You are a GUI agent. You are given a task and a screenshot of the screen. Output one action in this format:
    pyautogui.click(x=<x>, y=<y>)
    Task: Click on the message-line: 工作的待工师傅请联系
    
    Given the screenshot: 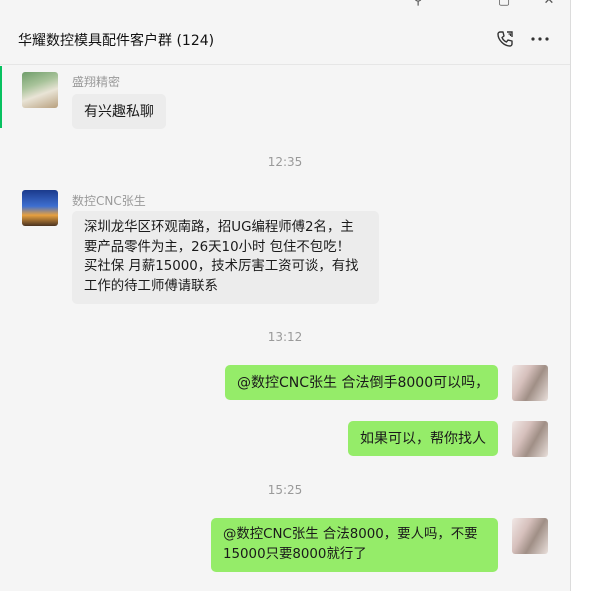 What is the action you would take?
    pyautogui.click(x=151, y=286)
    